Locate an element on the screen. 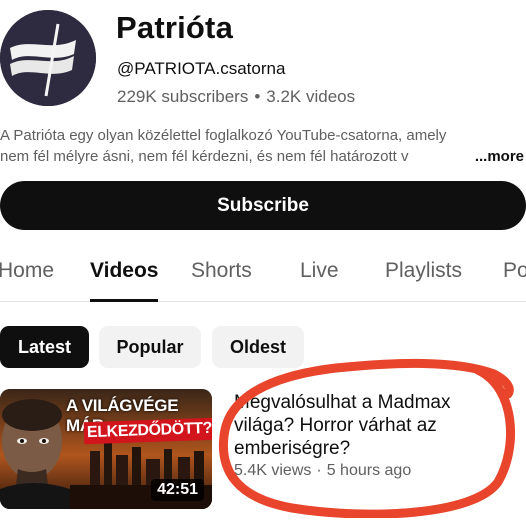 This screenshot has width=526, height=524. channel-stats: 229K subscribers • 3.2K videos is located at coordinates (236, 97).